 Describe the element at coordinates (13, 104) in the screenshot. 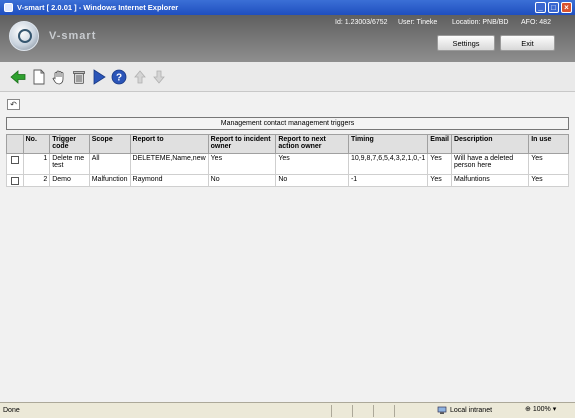

I see `refresh-icon: ↶` at that location.